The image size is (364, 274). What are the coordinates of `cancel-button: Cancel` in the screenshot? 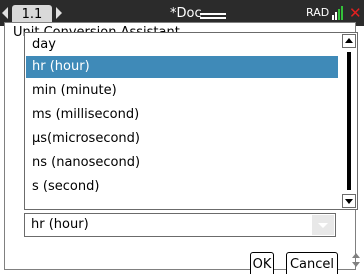 It's located at (312, 263).